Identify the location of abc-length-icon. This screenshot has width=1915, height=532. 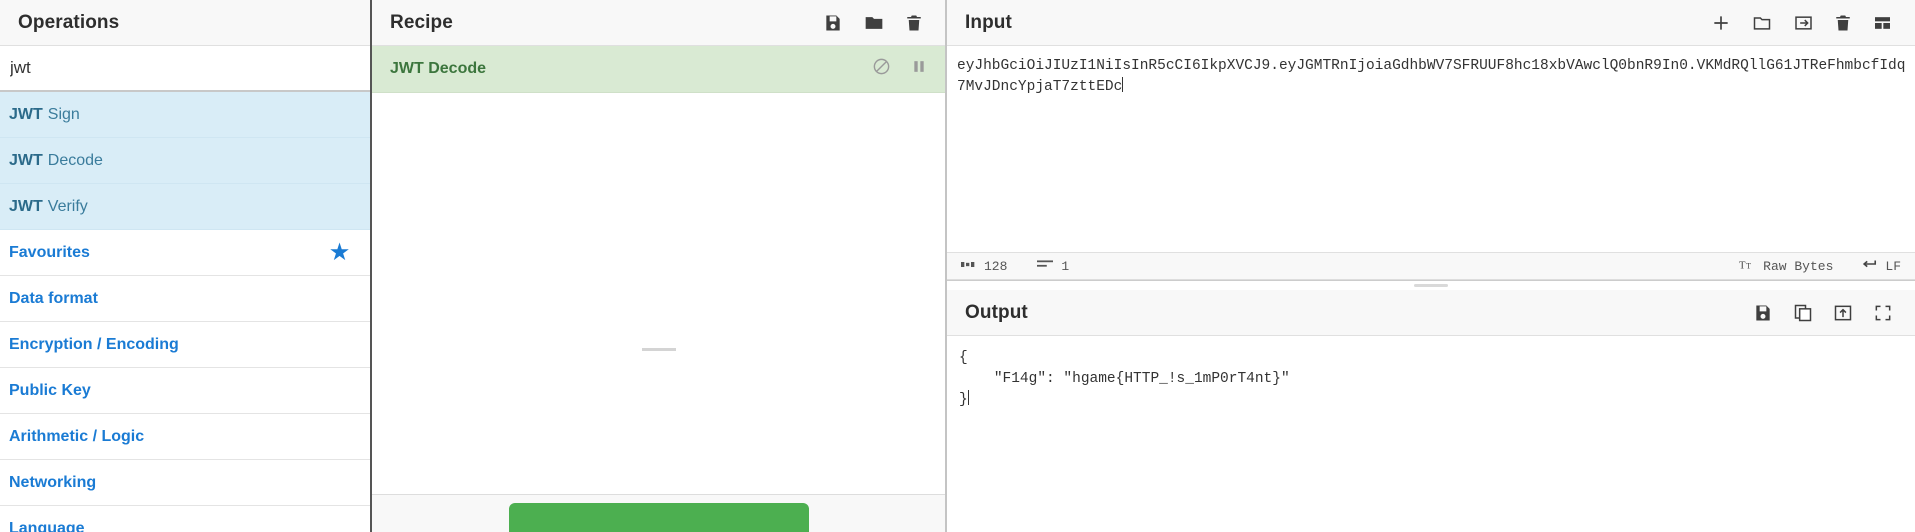
(968, 266).